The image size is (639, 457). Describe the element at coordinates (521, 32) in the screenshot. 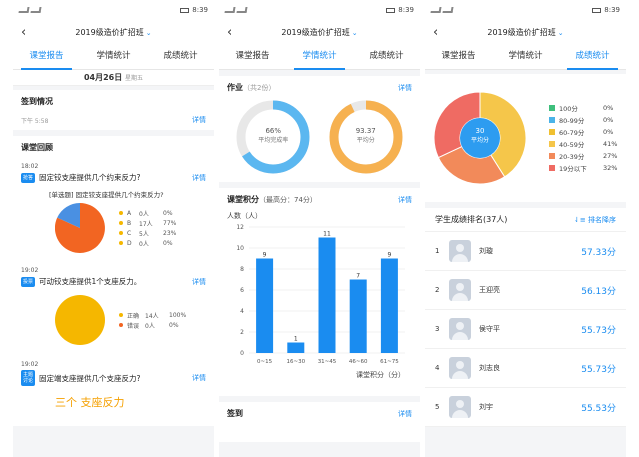

I see `page-title: 2019级造价扩招班` at that location.